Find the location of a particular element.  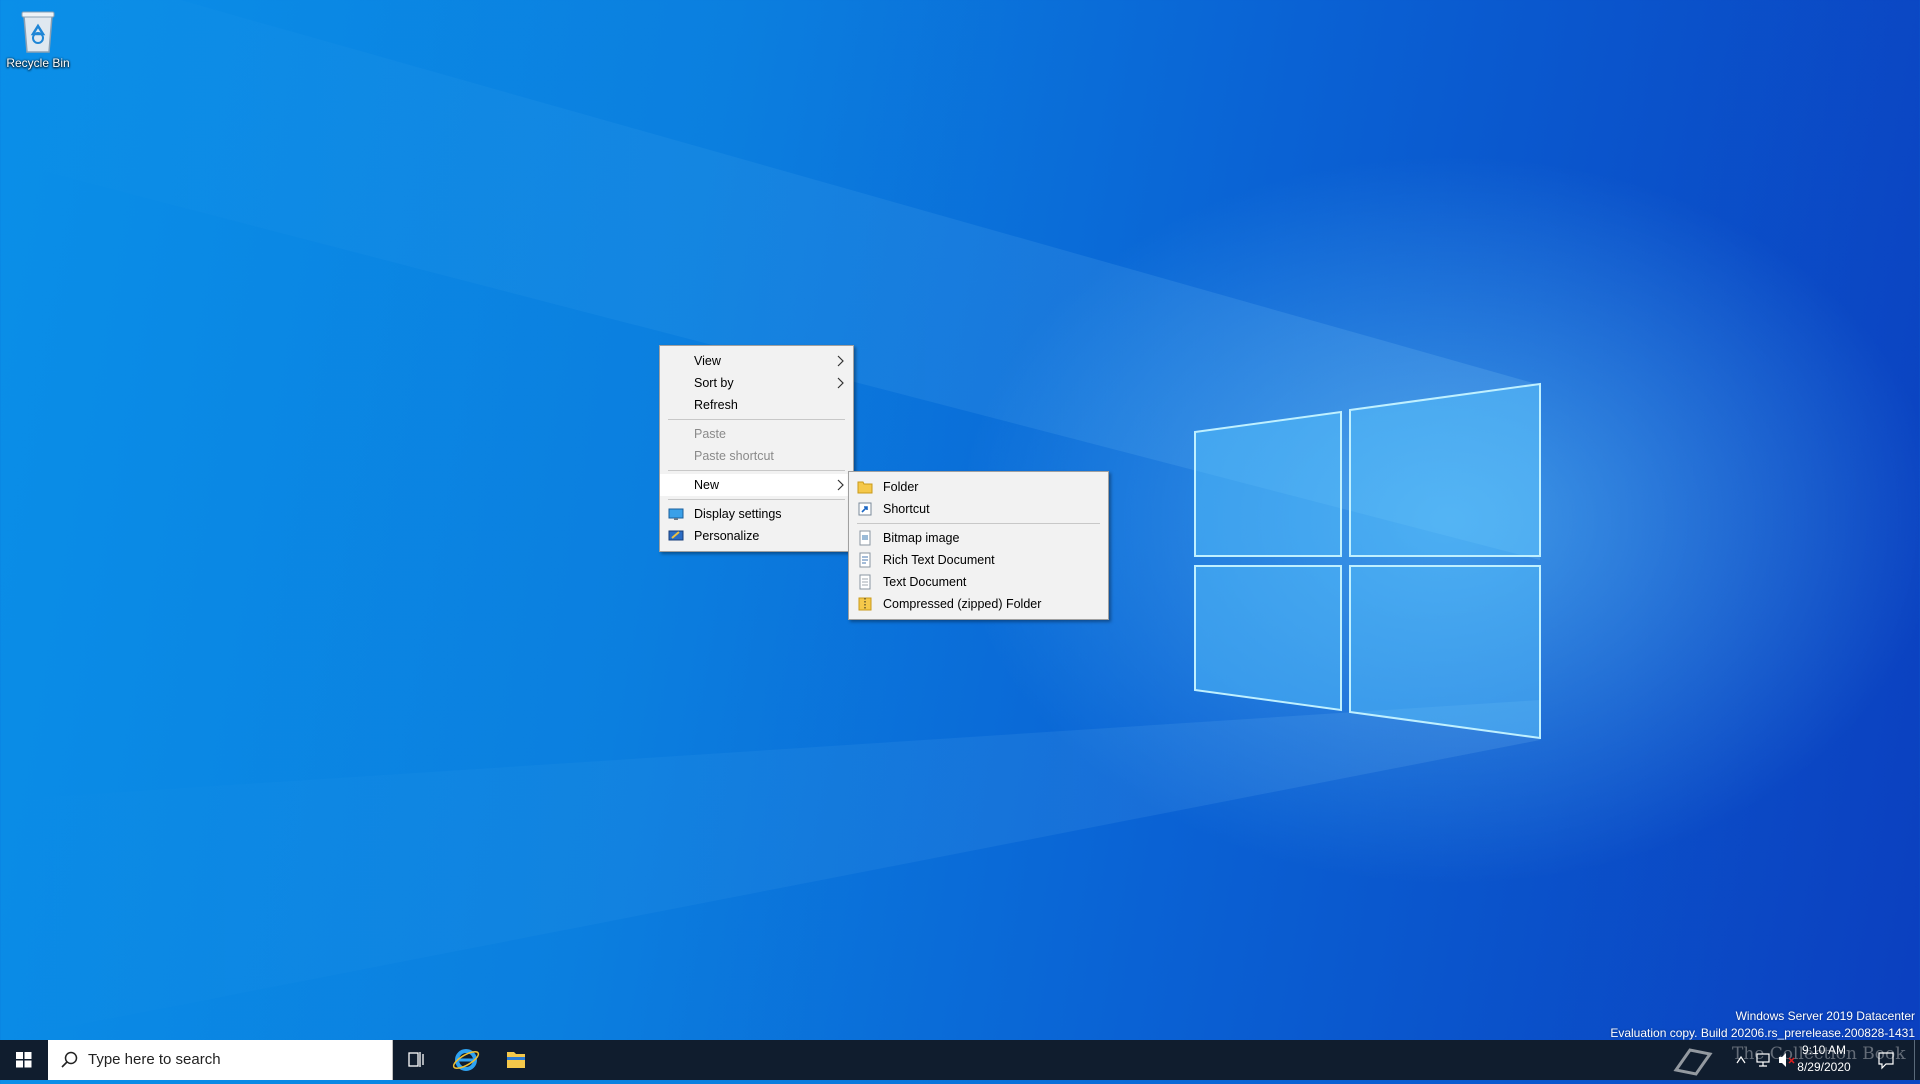

file-explorer-button is located at coordinates (516, 1060).